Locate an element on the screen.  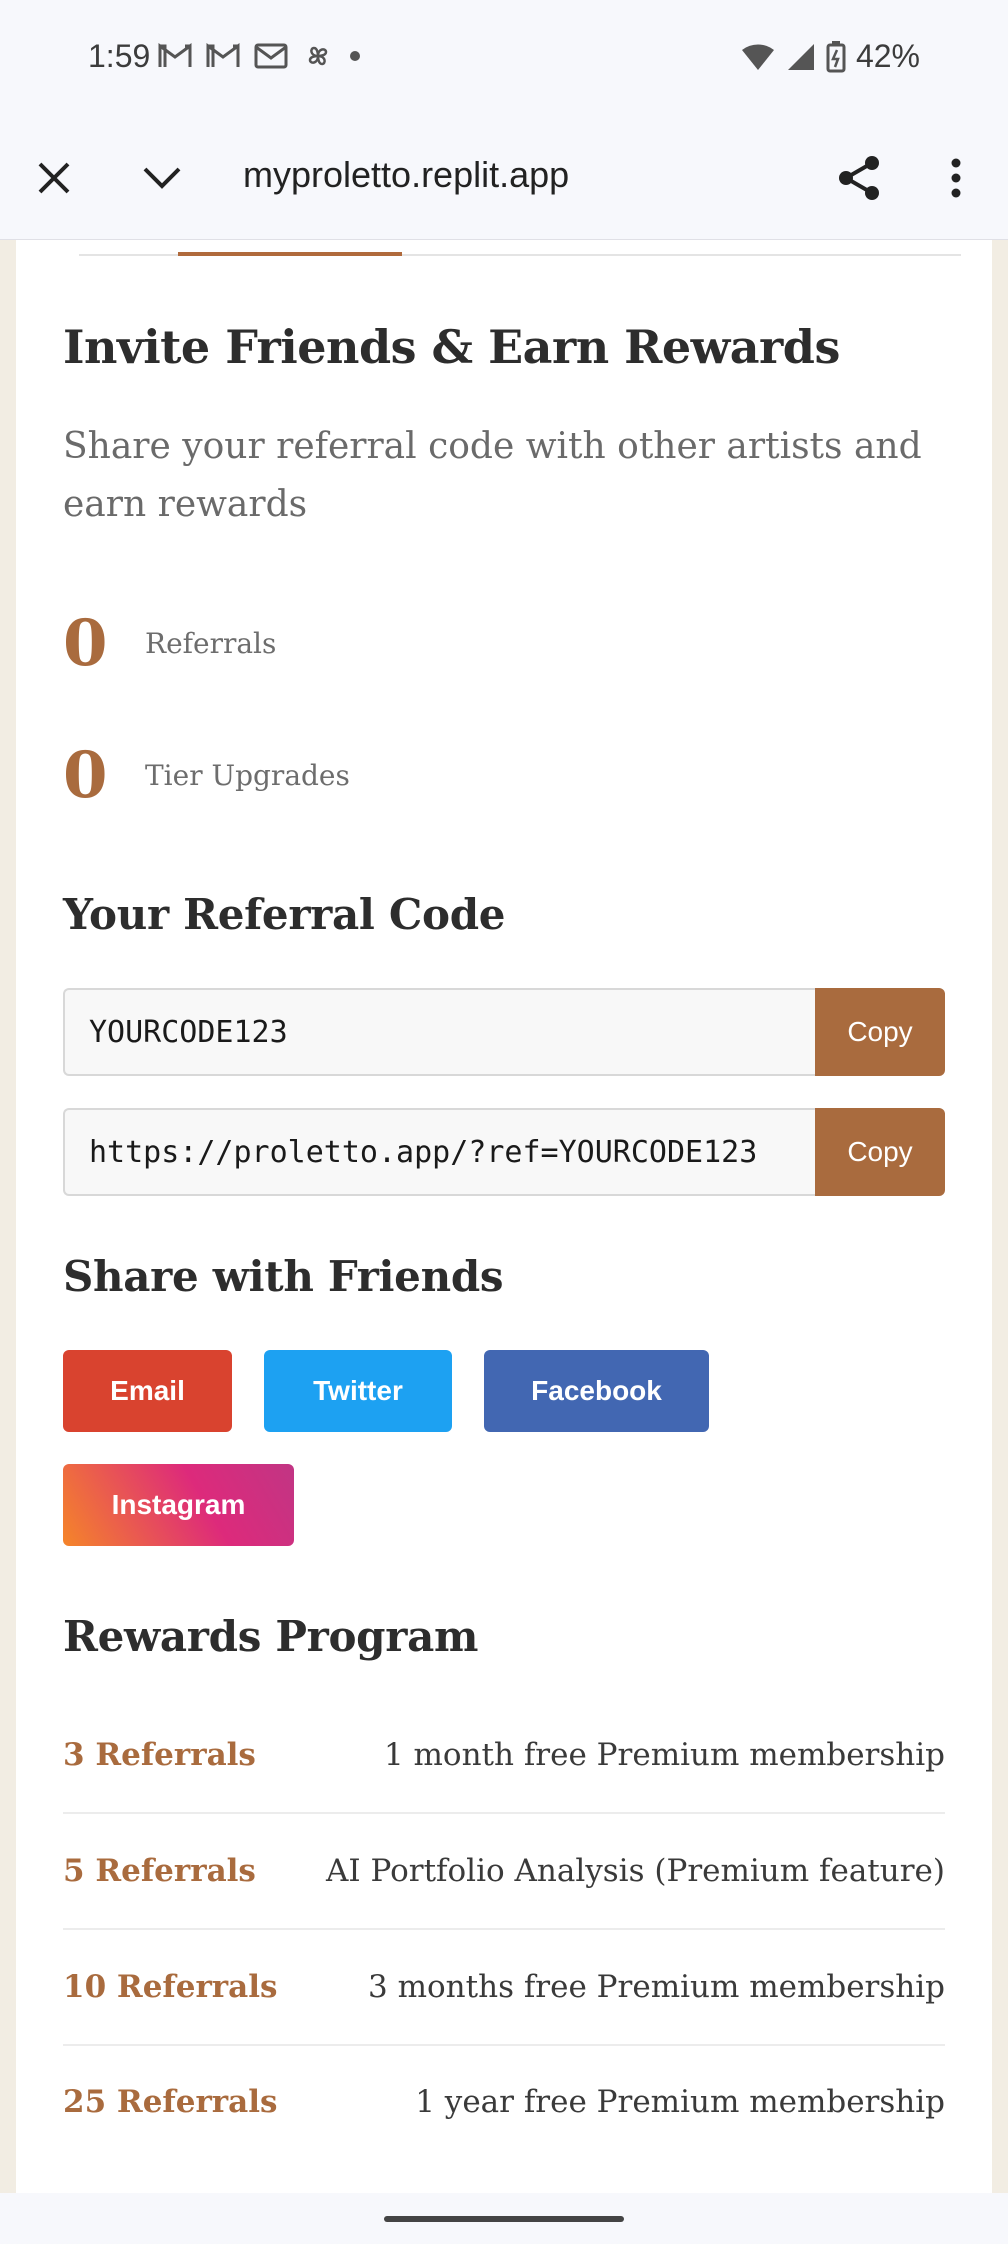
stat-label: Tier Upgrades is located at coordinates (247, 775).